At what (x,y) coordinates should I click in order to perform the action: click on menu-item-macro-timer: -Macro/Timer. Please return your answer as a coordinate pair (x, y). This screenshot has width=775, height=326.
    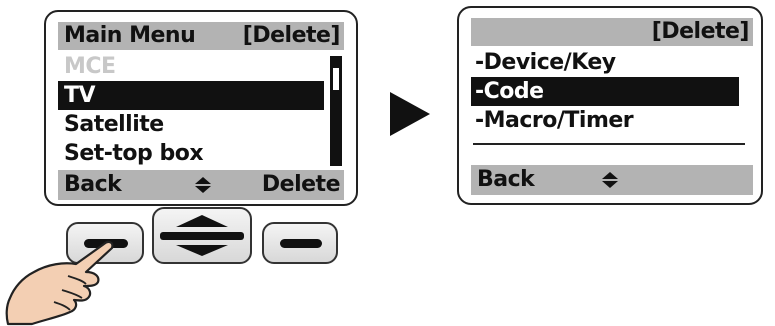
    Looking at the image, I should click on (605, 120).